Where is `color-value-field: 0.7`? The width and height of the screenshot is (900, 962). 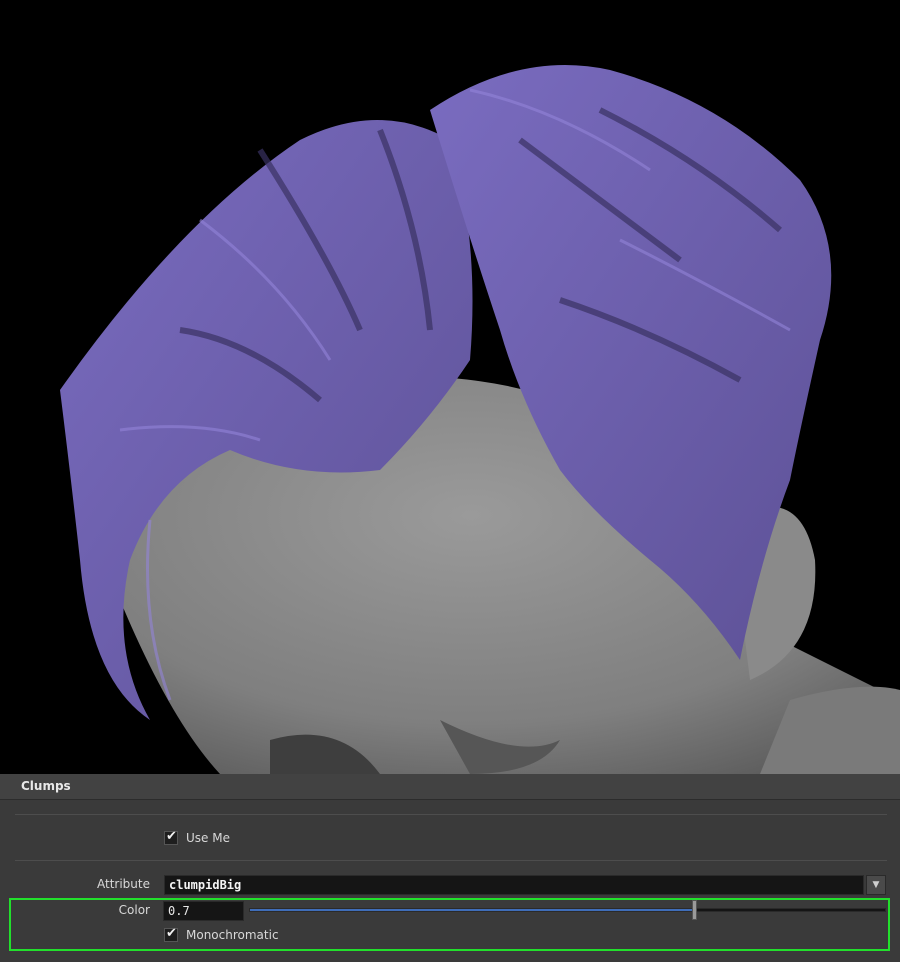
color-value-field: 0.7 is located at coordinates (203, 911).